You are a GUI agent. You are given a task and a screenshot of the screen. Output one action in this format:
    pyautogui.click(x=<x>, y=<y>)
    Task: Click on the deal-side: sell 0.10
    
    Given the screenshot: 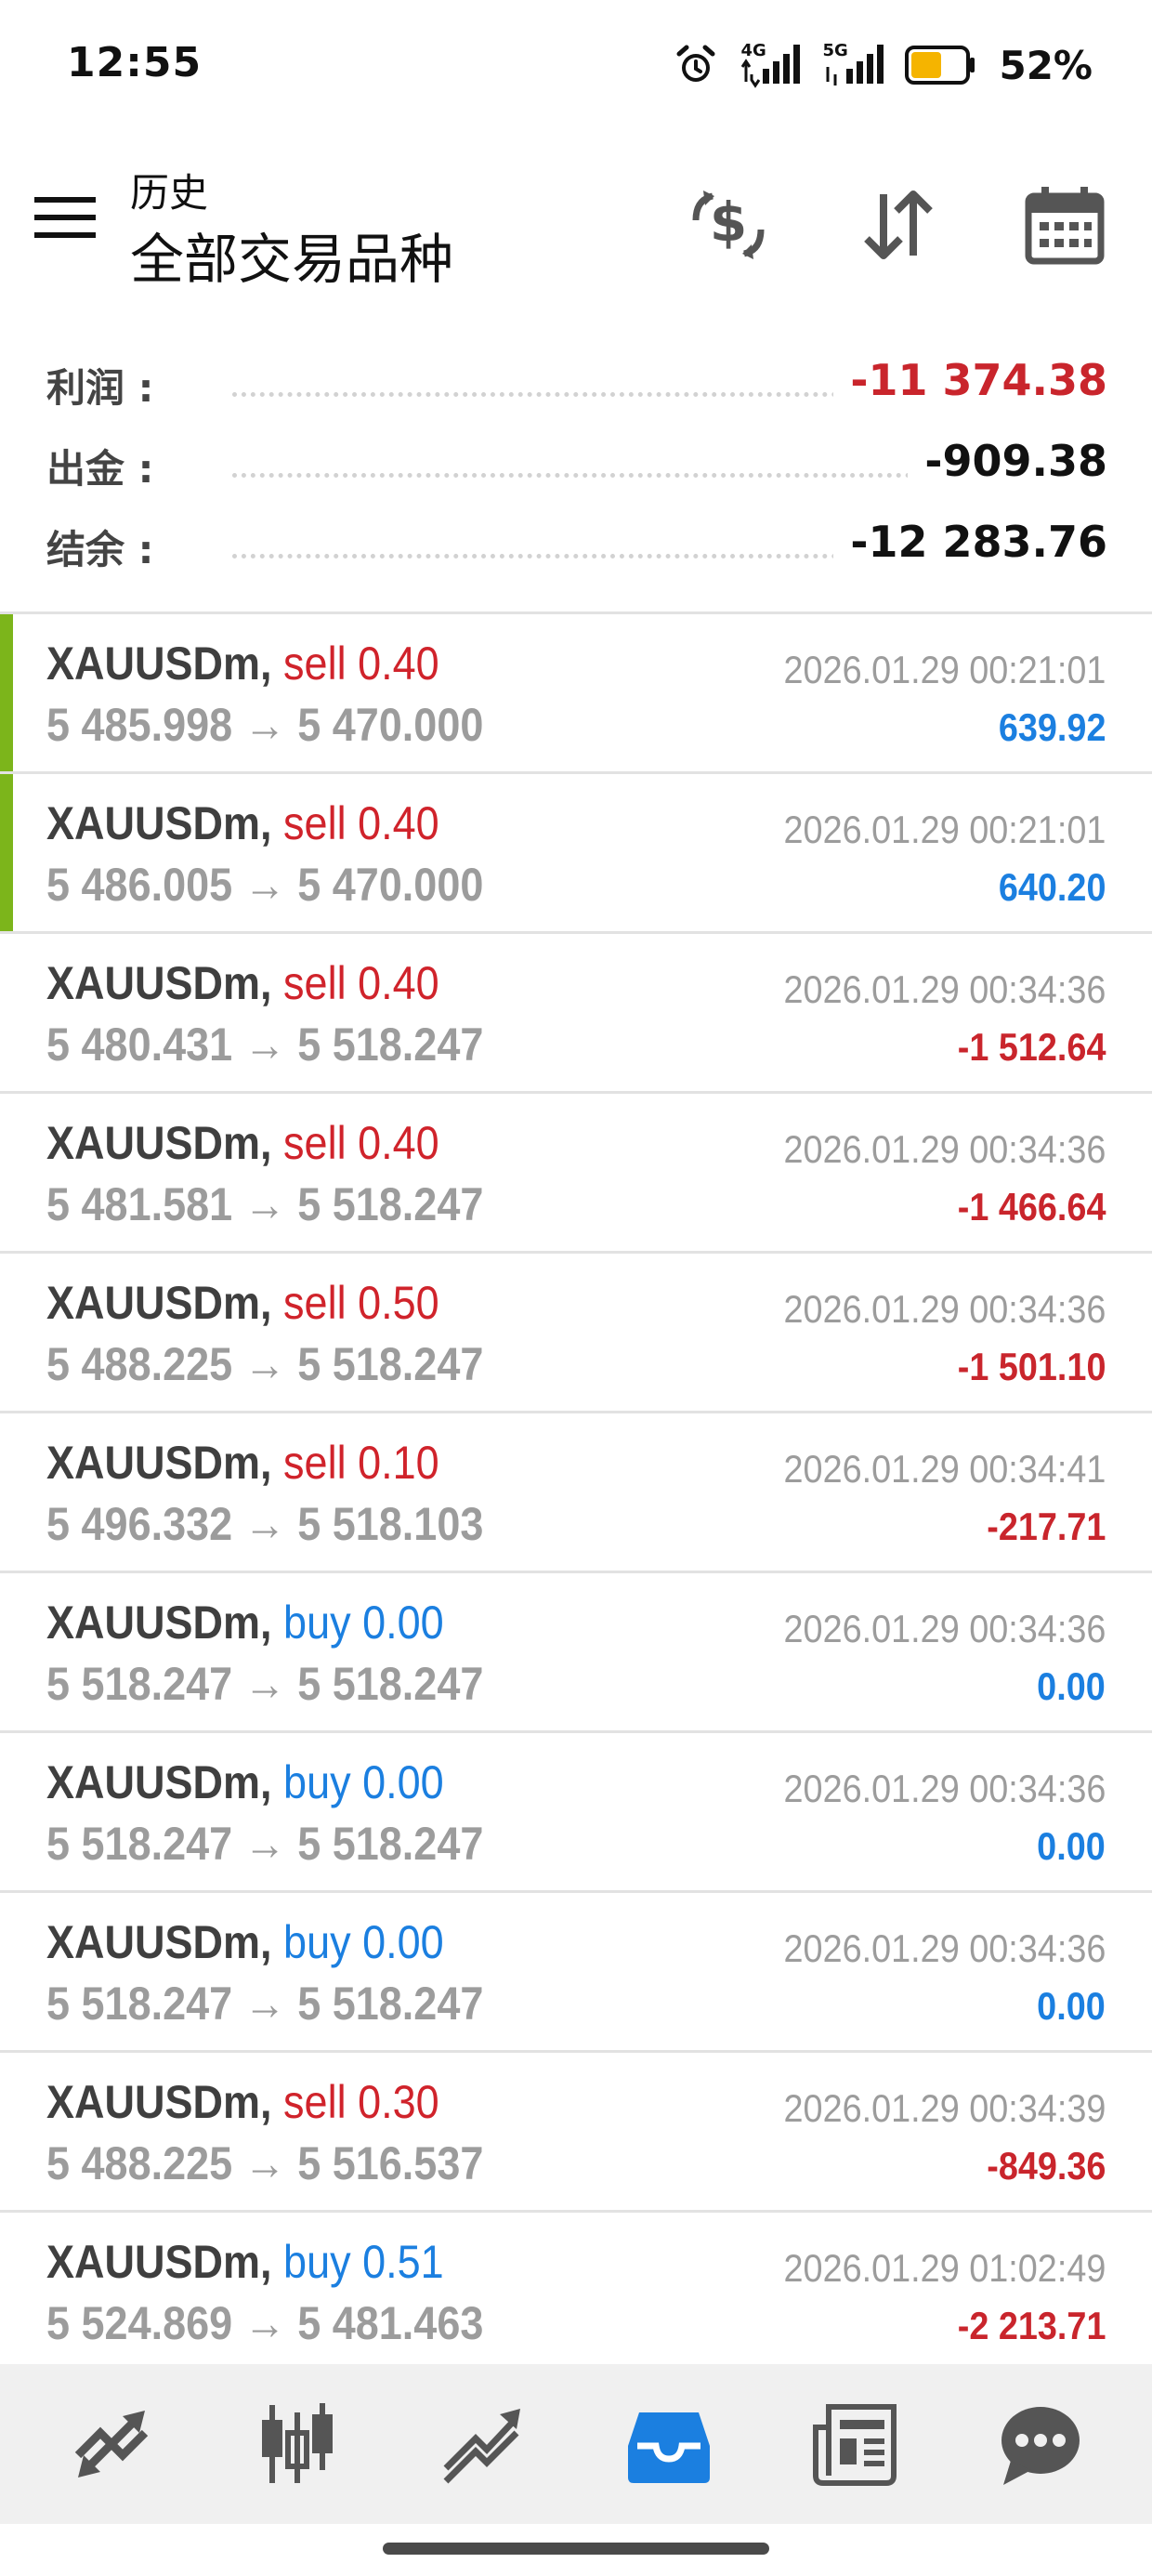 What is the action you would take?
    pyautogui.click(x=361, y=1463)
    